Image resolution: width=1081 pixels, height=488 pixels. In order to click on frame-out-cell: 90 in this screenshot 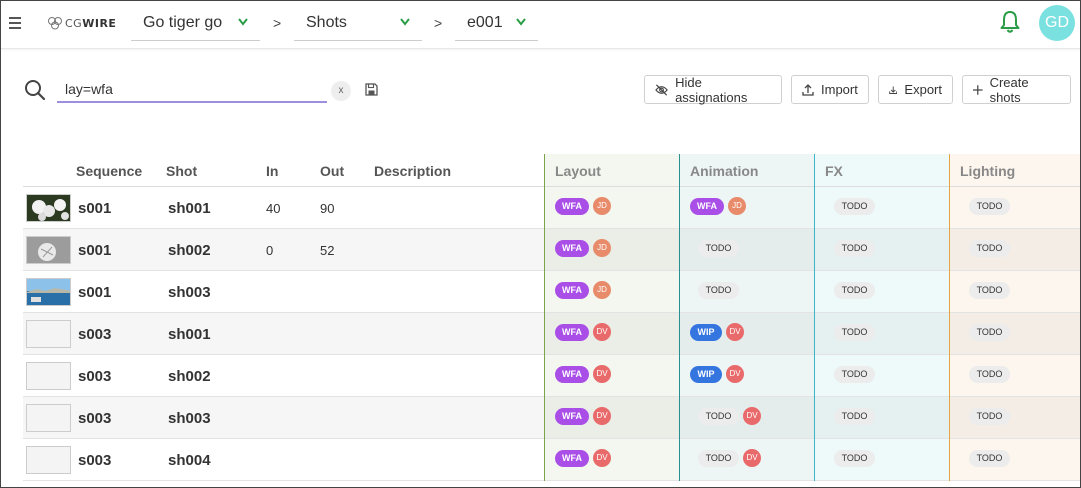, I will do `click(327, 208)`.